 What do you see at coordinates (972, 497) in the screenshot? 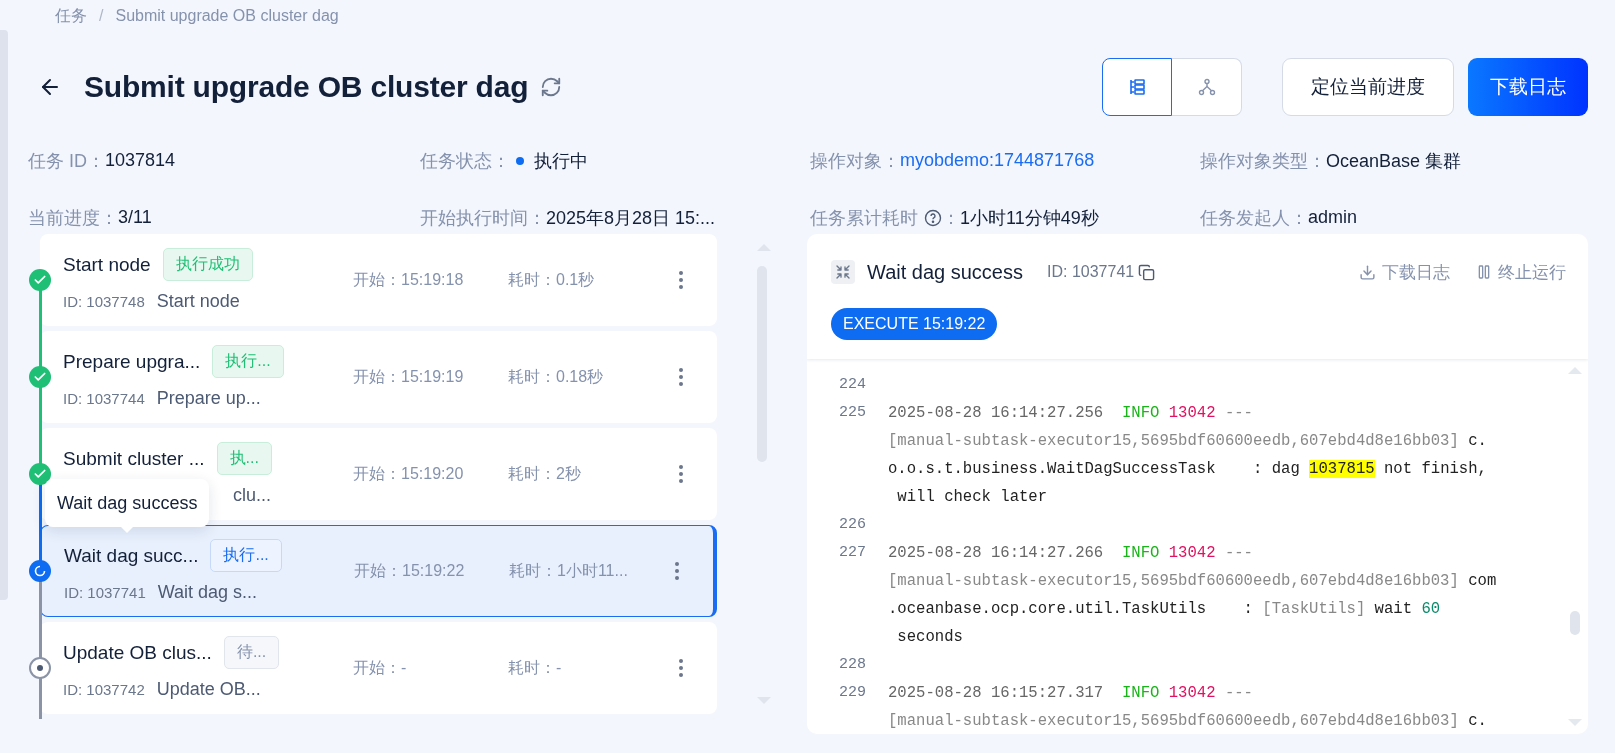
I see `log-text: will check later` at bounding box center [972, 497].